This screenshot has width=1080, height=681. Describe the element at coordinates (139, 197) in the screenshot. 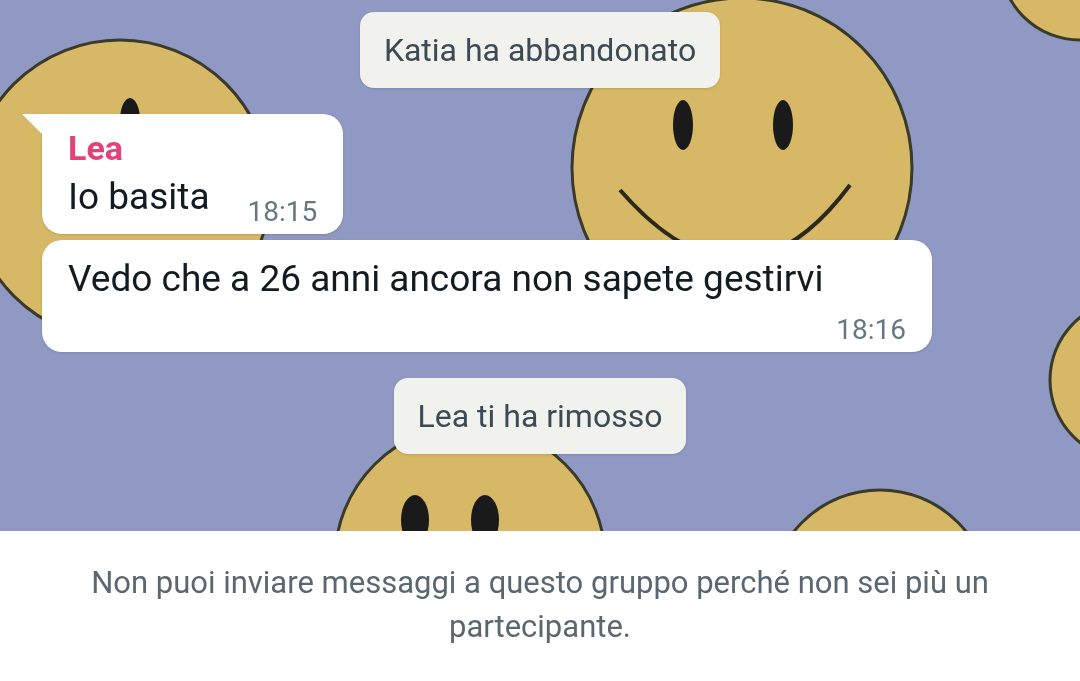

I see `message-text: Io basita` at that location.